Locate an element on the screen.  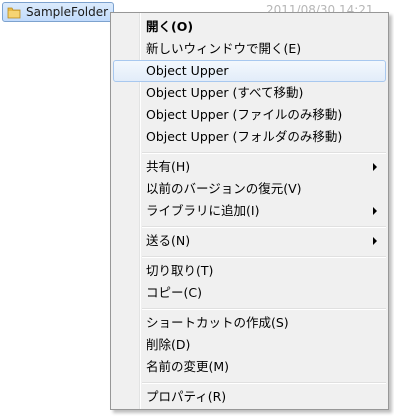
menu-item-object-upper-all: Object Upper (すべて移動) is located at coordinates (249, 93).